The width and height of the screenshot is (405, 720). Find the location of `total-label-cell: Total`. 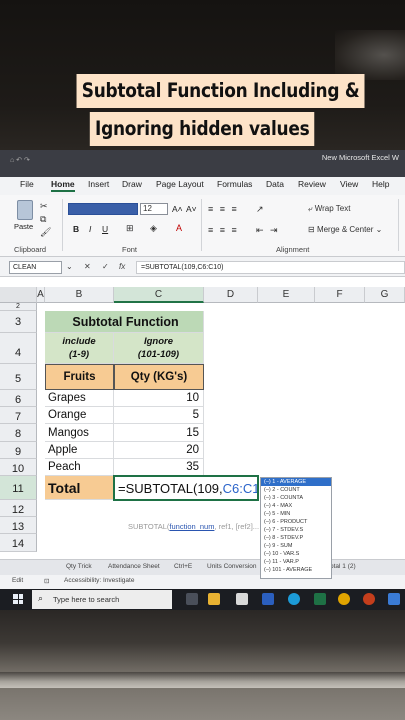

total-label-cell: Total is located at coordinates (79, 488).